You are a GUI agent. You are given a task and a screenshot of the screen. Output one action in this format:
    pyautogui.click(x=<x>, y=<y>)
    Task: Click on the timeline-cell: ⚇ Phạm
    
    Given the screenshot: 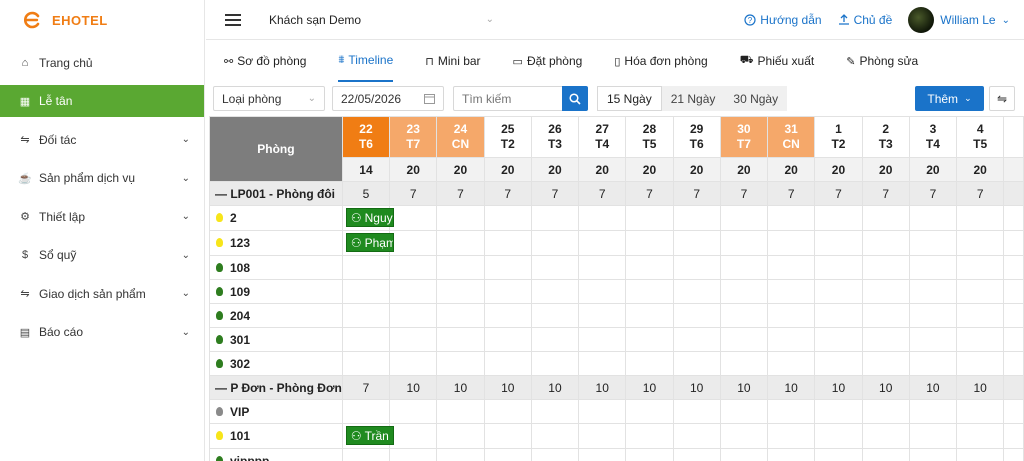 What is the action you would take?
    pyautogui.click(x=367, y=243)
    